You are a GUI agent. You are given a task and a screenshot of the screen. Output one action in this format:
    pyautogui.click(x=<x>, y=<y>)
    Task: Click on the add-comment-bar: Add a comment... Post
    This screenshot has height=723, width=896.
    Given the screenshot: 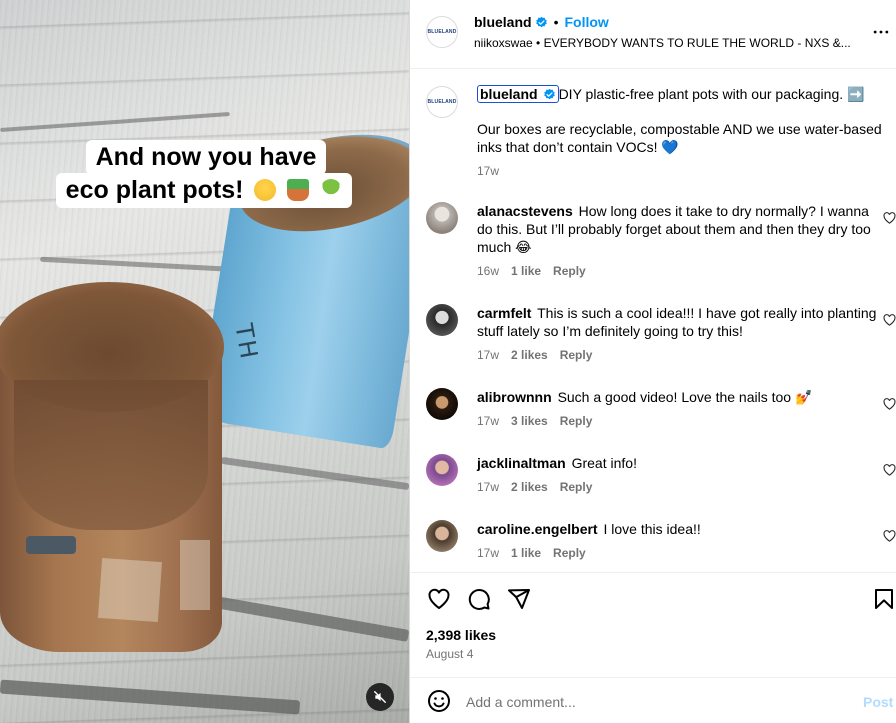 What is the action you would take?
    pyautogui.click(x=653, y=700)
    